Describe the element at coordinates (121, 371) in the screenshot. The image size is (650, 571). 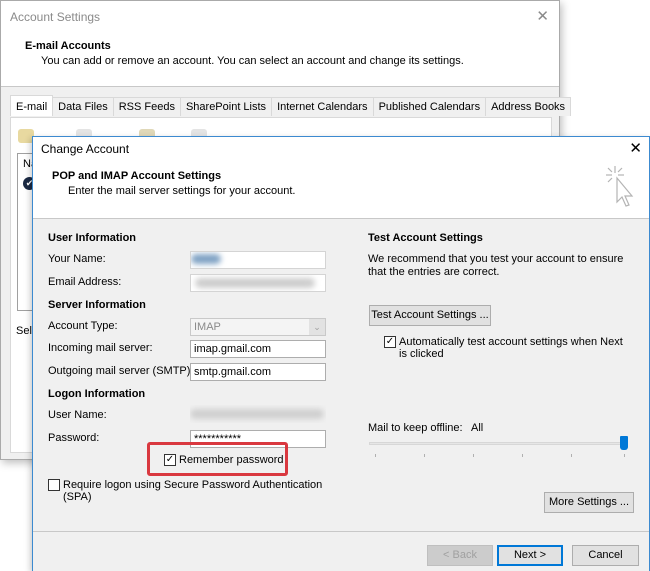
I see `outgoing-server-label: Outgoing mail server (SMTP):` at that location.